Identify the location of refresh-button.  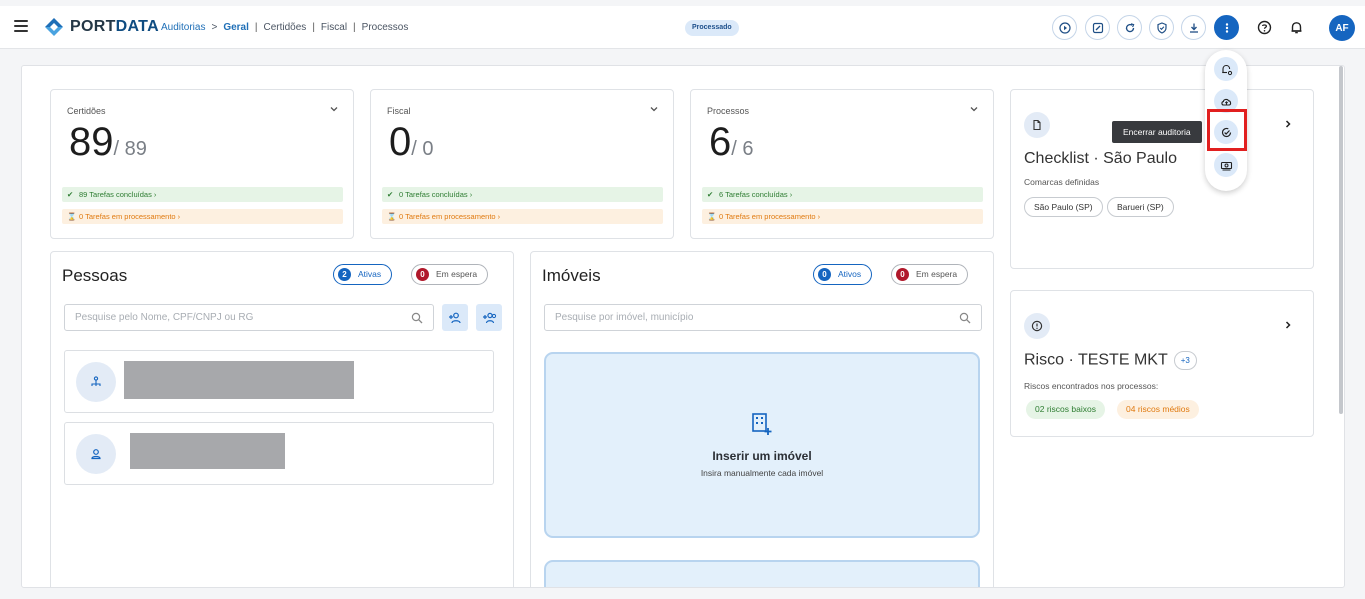
(1129, 27).